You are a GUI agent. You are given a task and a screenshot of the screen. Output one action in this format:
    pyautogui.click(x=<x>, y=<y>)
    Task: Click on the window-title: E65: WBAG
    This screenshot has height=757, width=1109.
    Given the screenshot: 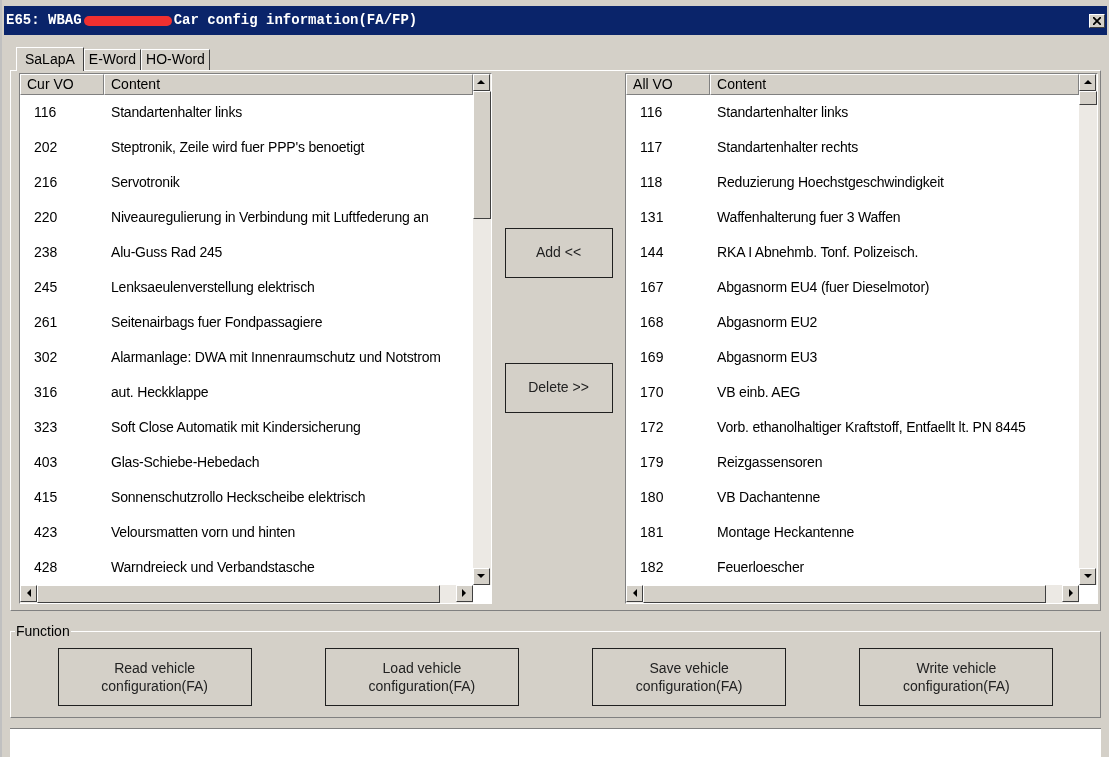 What is the action you would take?
    pyautogui.click(x=44, y=20)
    